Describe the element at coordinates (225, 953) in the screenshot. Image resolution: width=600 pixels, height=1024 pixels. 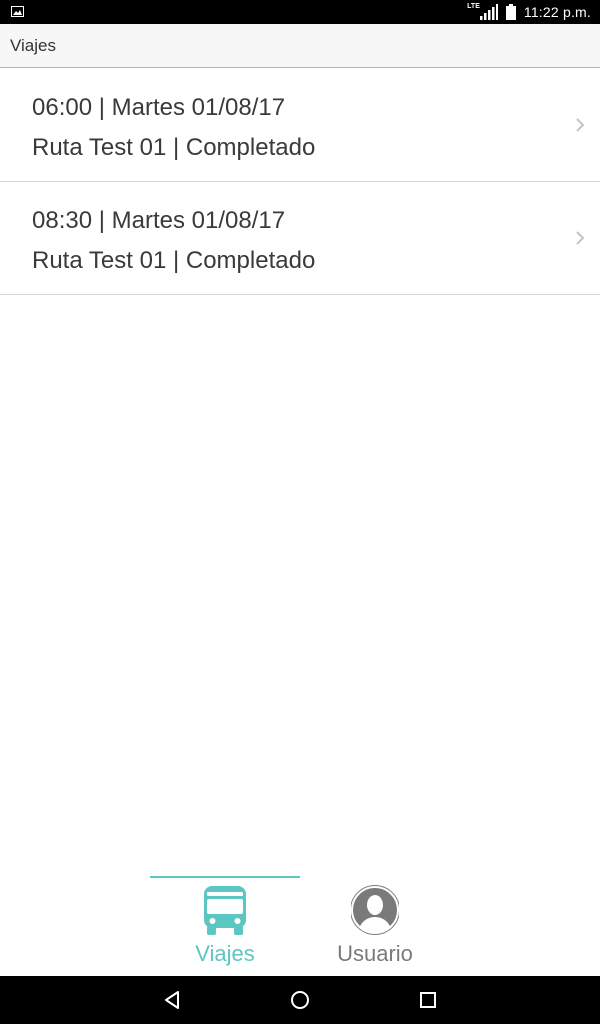
I see `tab-label-viajes: Viajes` at that location.